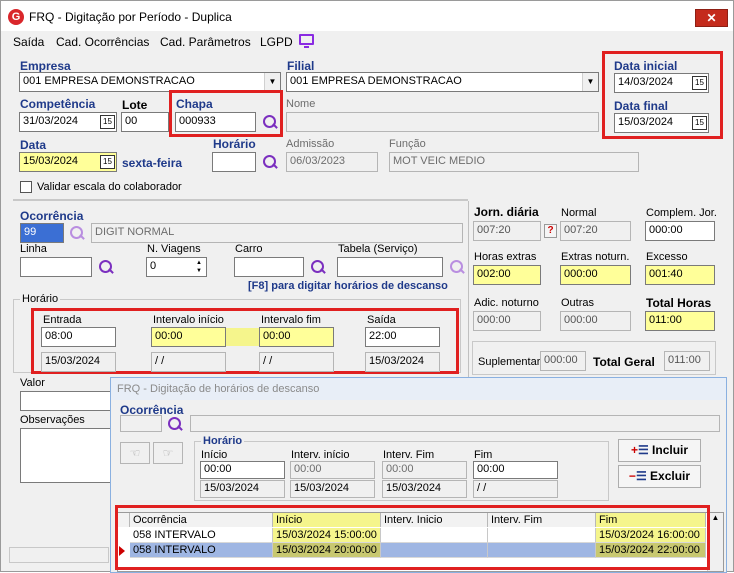 The image size is (734, 573). Describe the element at coordinates (579, 213) in the screenshot. I see `normal-label: Normal` at that location.